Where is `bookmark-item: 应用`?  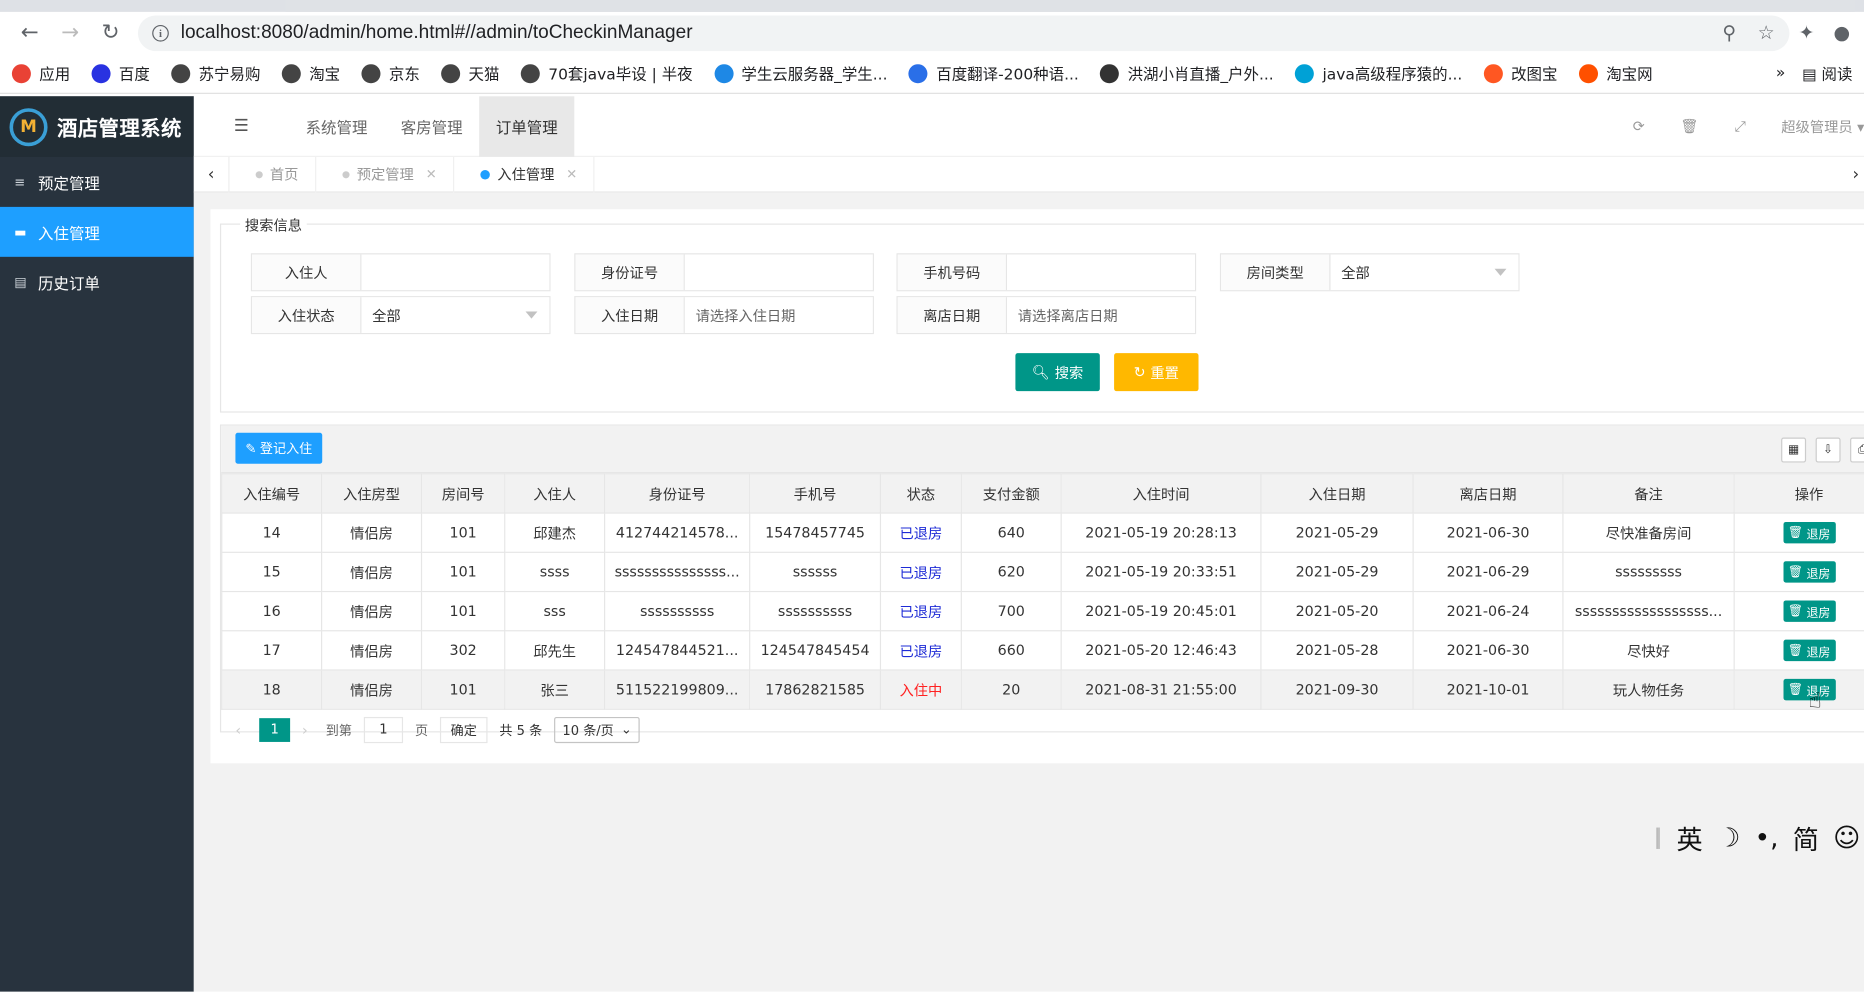 bookmark-item: 应用 is located at coordinates (40, 73).